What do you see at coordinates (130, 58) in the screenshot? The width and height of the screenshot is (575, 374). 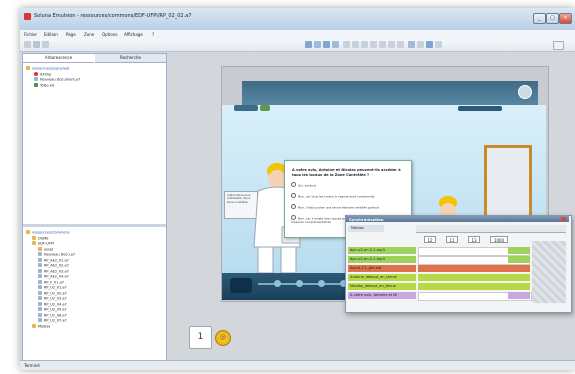 I see `tab-recherche: Recherche` at bounding box center [130, 58].